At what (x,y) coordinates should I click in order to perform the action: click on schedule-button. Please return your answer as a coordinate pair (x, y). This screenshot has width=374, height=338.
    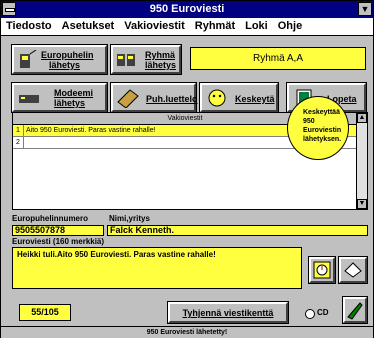
    Looking at the image, I should click on (322, 270).